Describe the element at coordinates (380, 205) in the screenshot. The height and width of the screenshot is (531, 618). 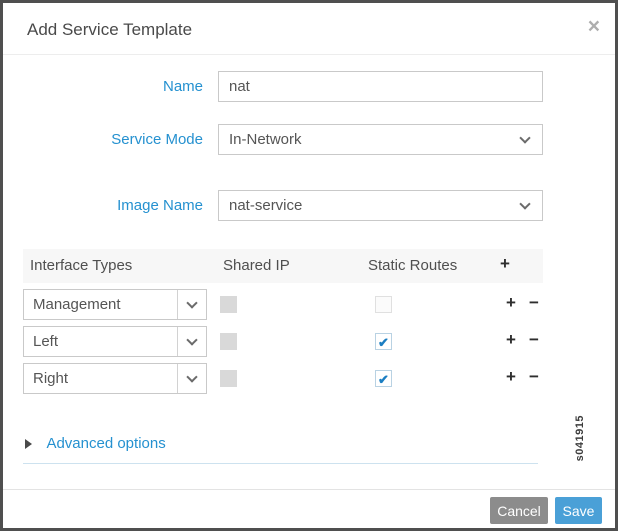
I see `image-name-select: nat-service` at that location.